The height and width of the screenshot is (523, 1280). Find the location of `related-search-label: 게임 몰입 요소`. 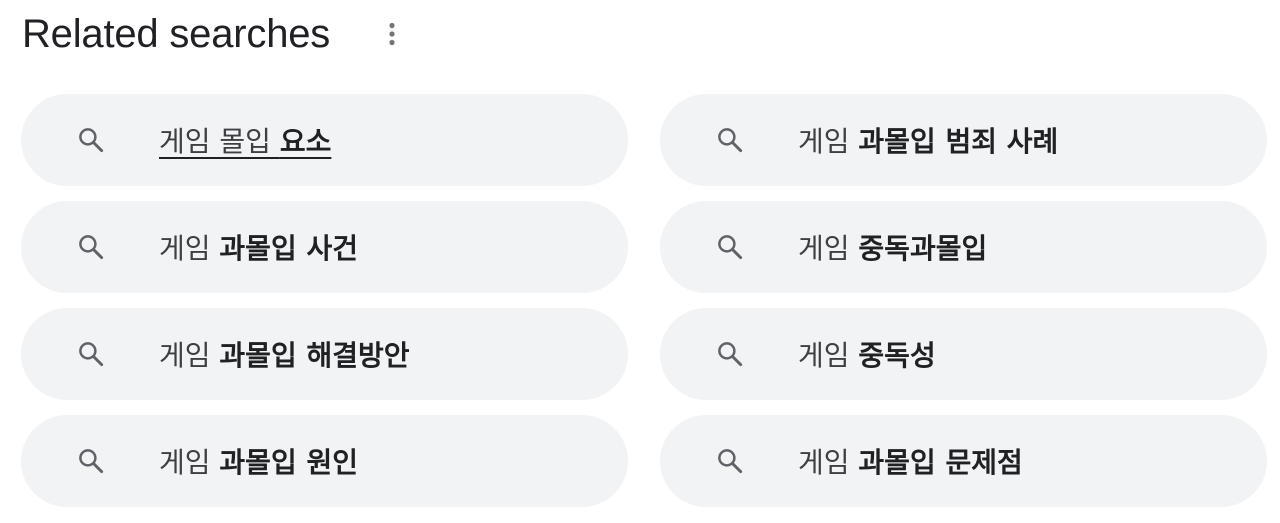

related-search-label: 게임 몰입 요소 is located at coordinates (245, 140).